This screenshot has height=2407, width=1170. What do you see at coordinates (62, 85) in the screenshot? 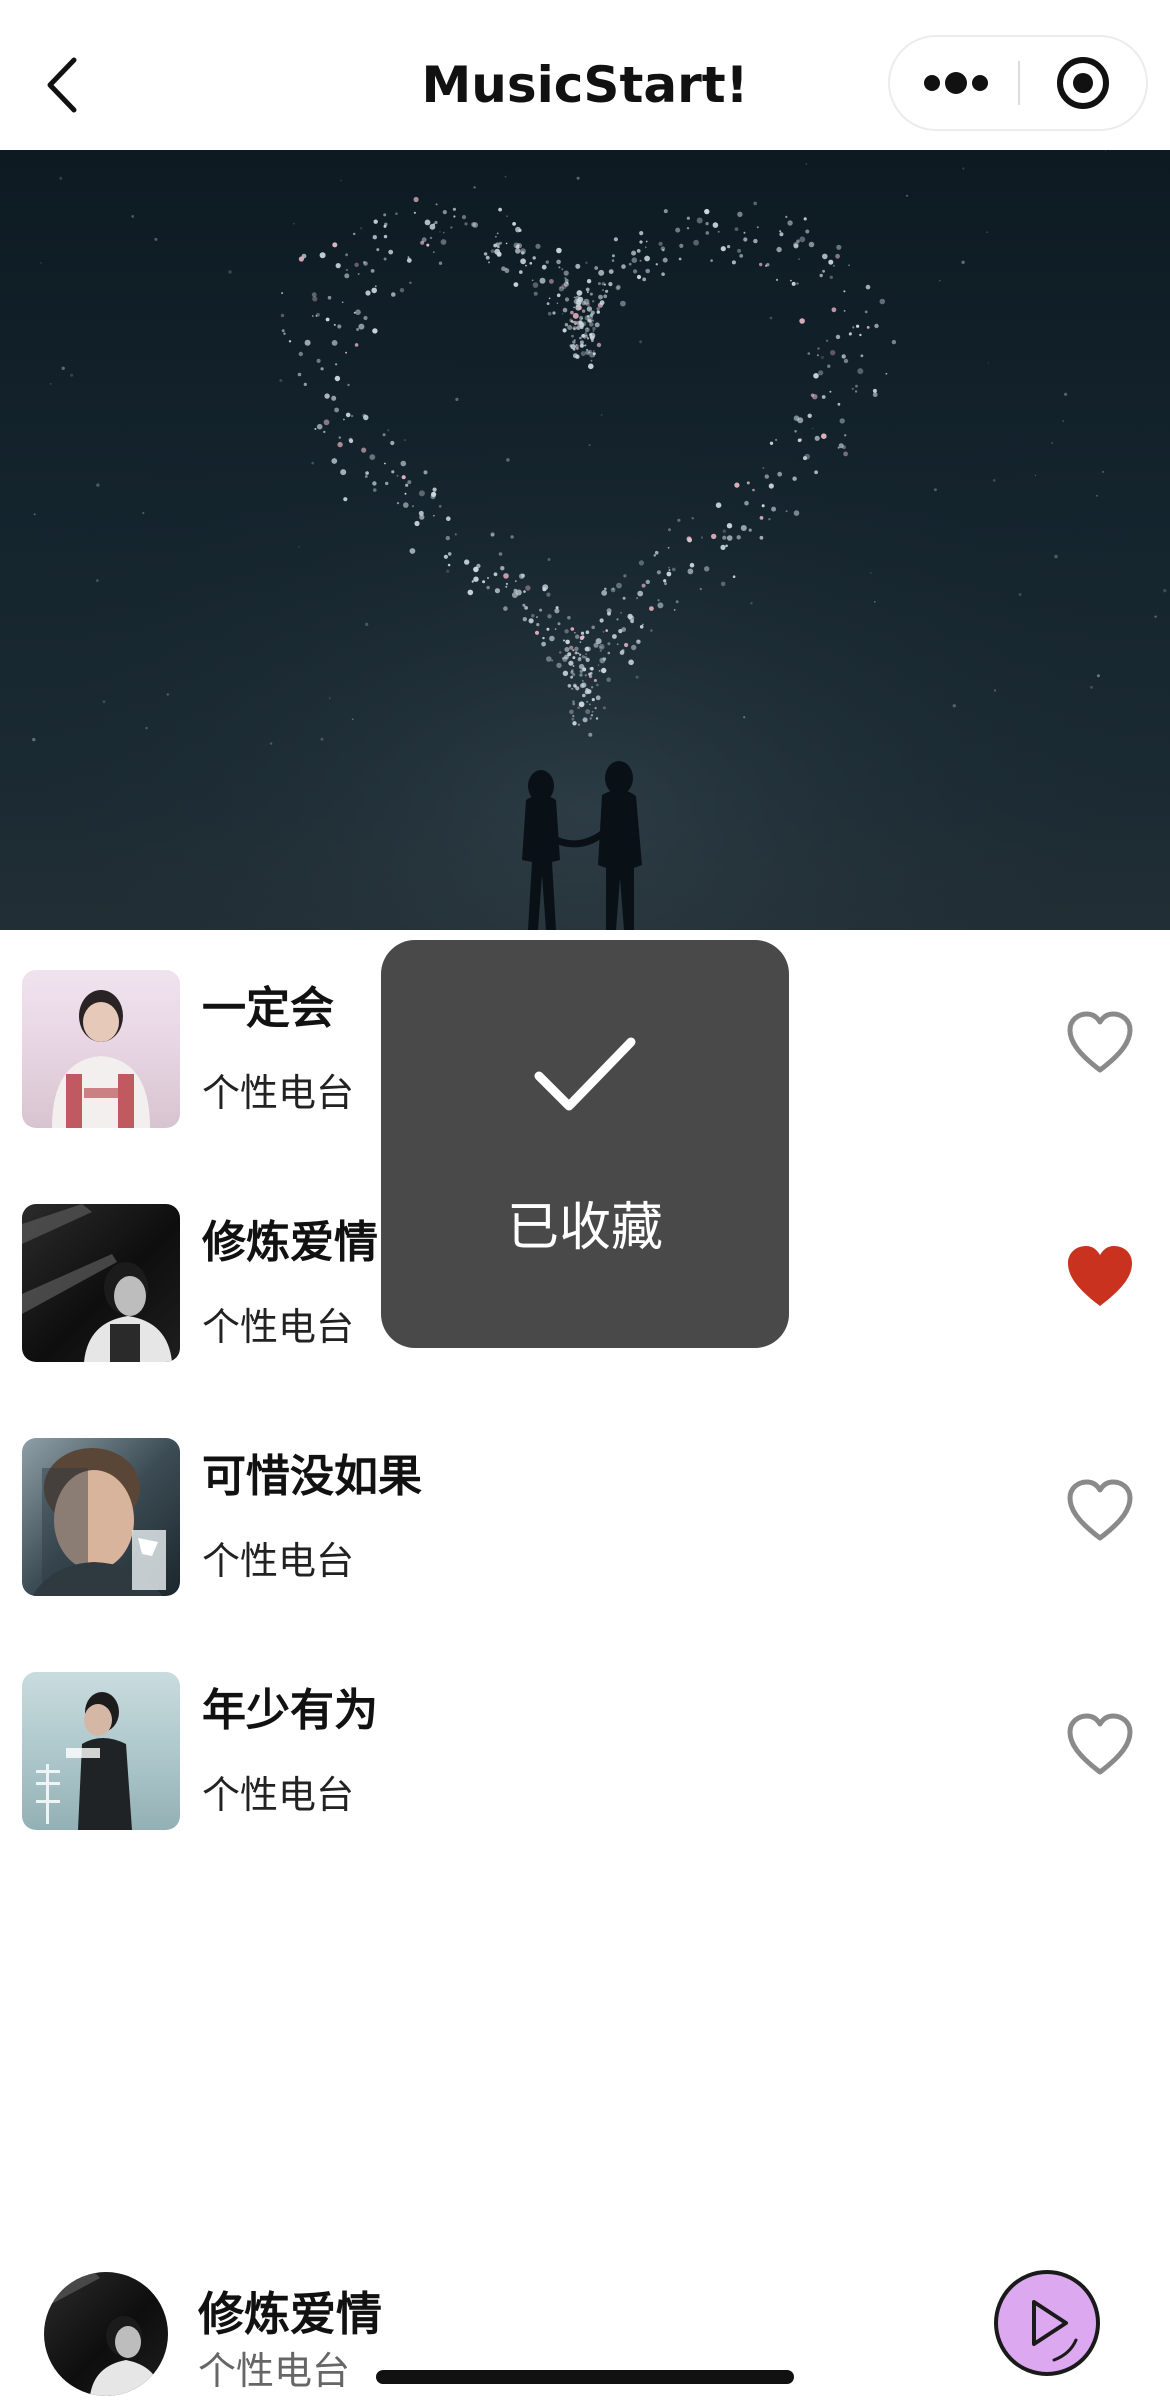
I see `chevron-left-icon` at bounding box center [62, 85].